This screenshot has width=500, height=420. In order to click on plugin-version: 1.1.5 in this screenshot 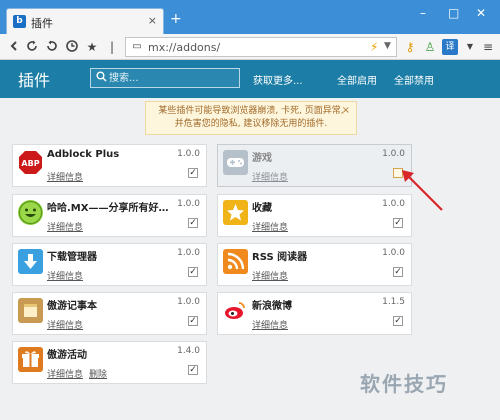, I will do `click(393, 302)`.